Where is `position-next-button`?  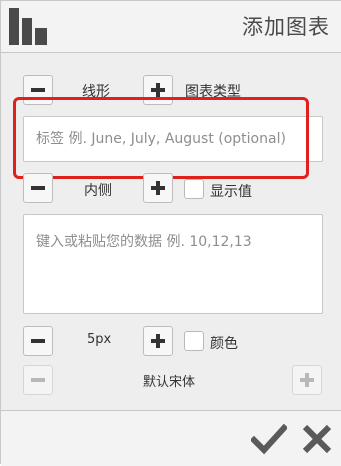 position-next-button is located at coordinates (158, 188).